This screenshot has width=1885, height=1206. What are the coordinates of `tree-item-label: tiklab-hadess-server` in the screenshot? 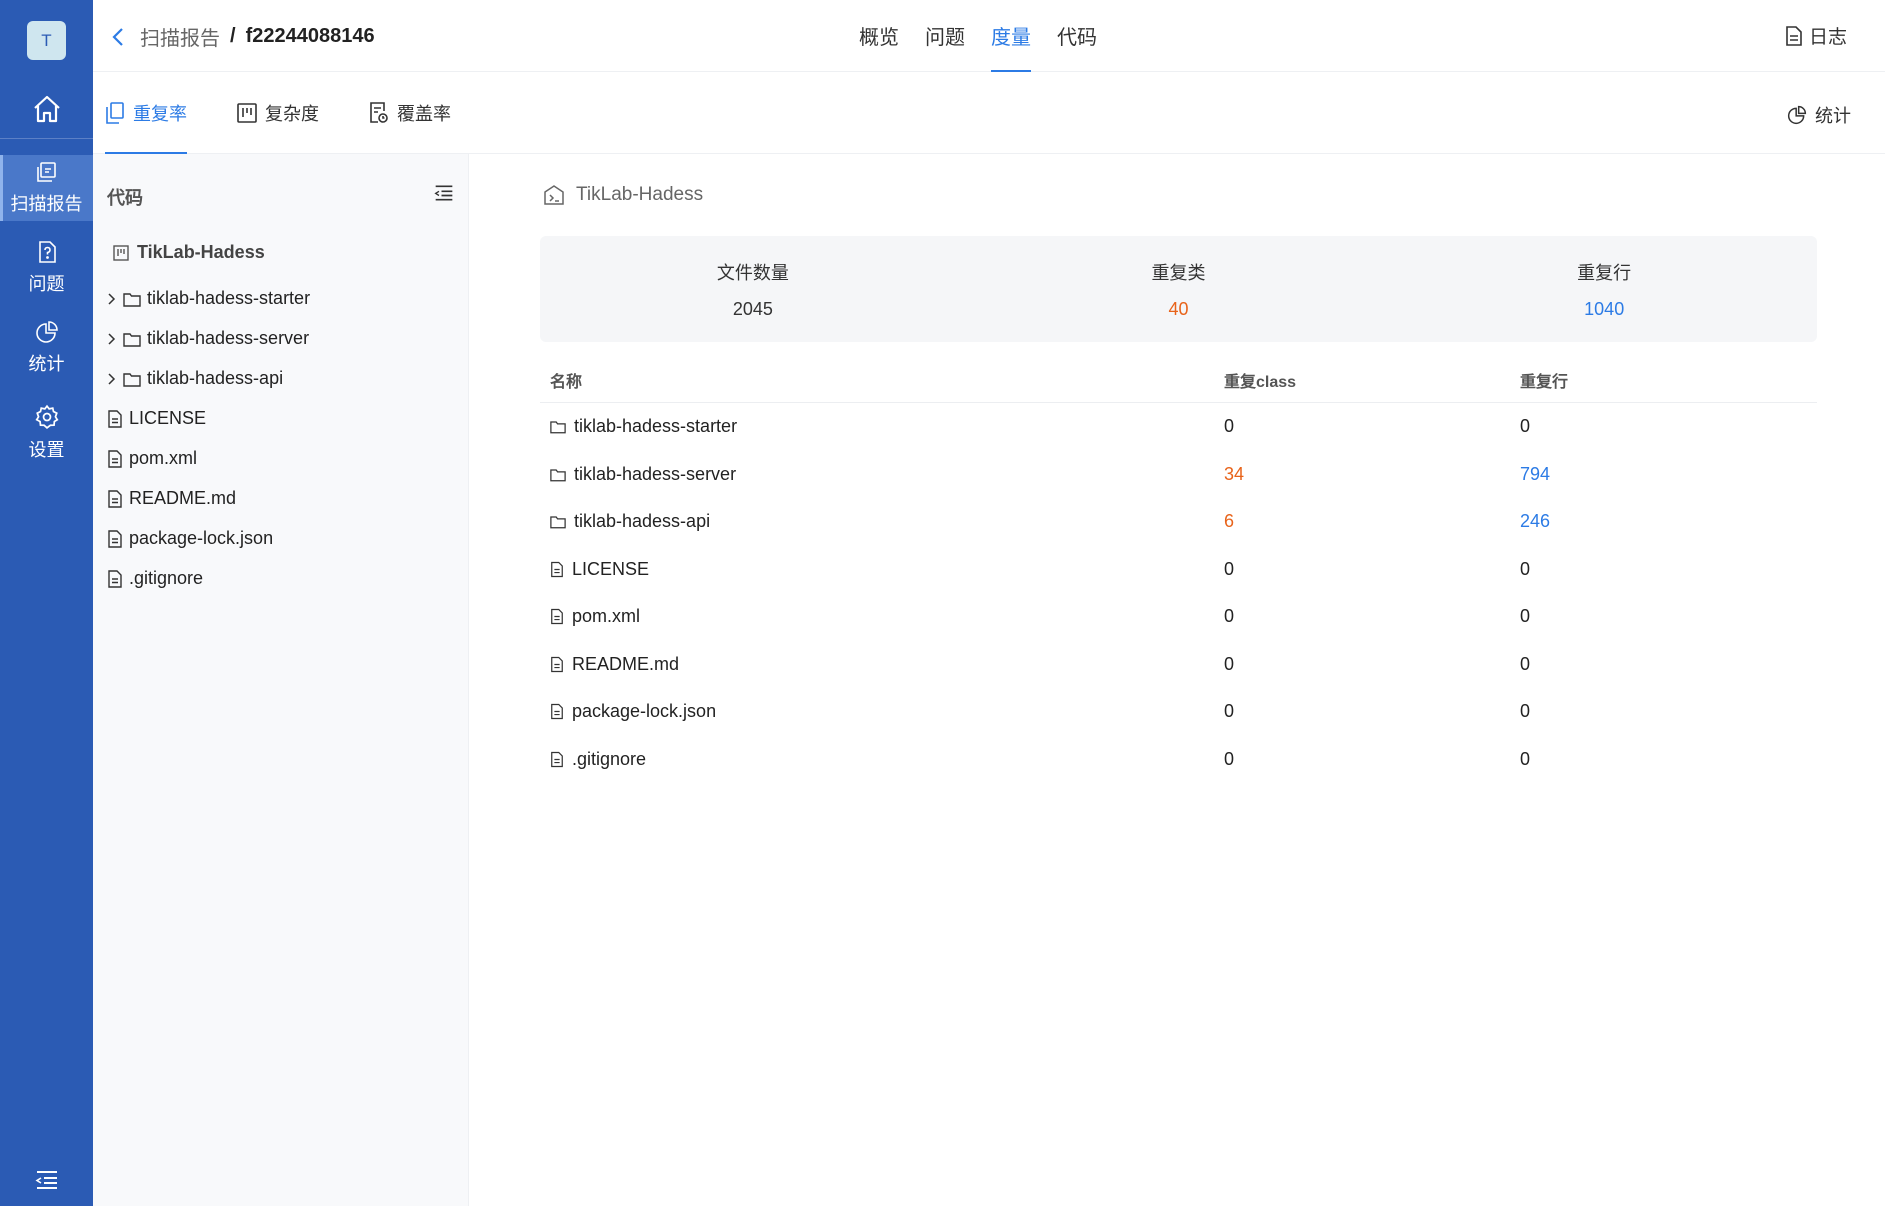 It's located at (228, 338).